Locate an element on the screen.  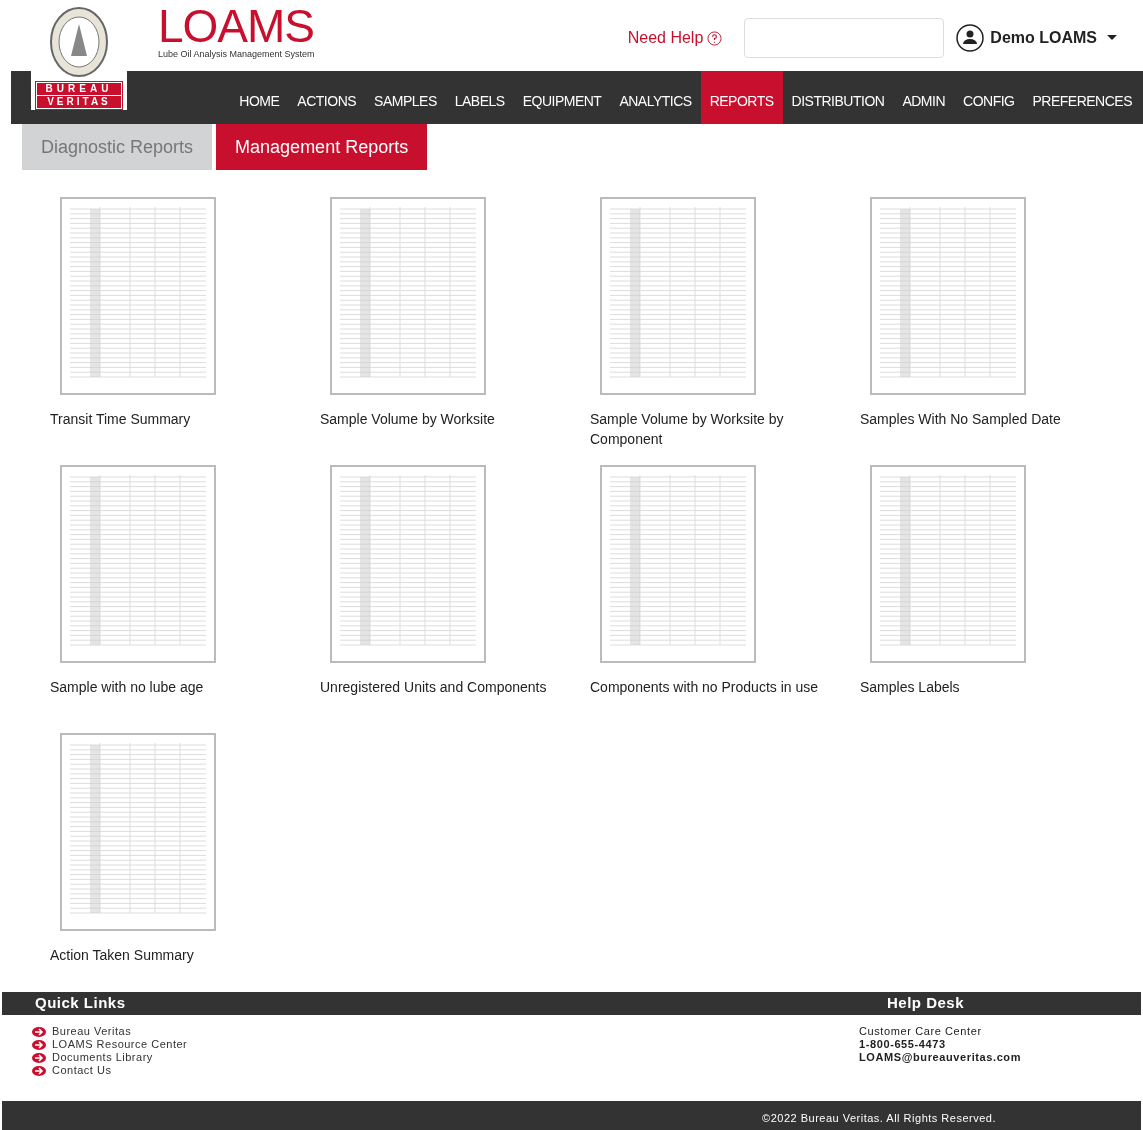
quick-link: Documents Library is located at coordinates (110, 1057).